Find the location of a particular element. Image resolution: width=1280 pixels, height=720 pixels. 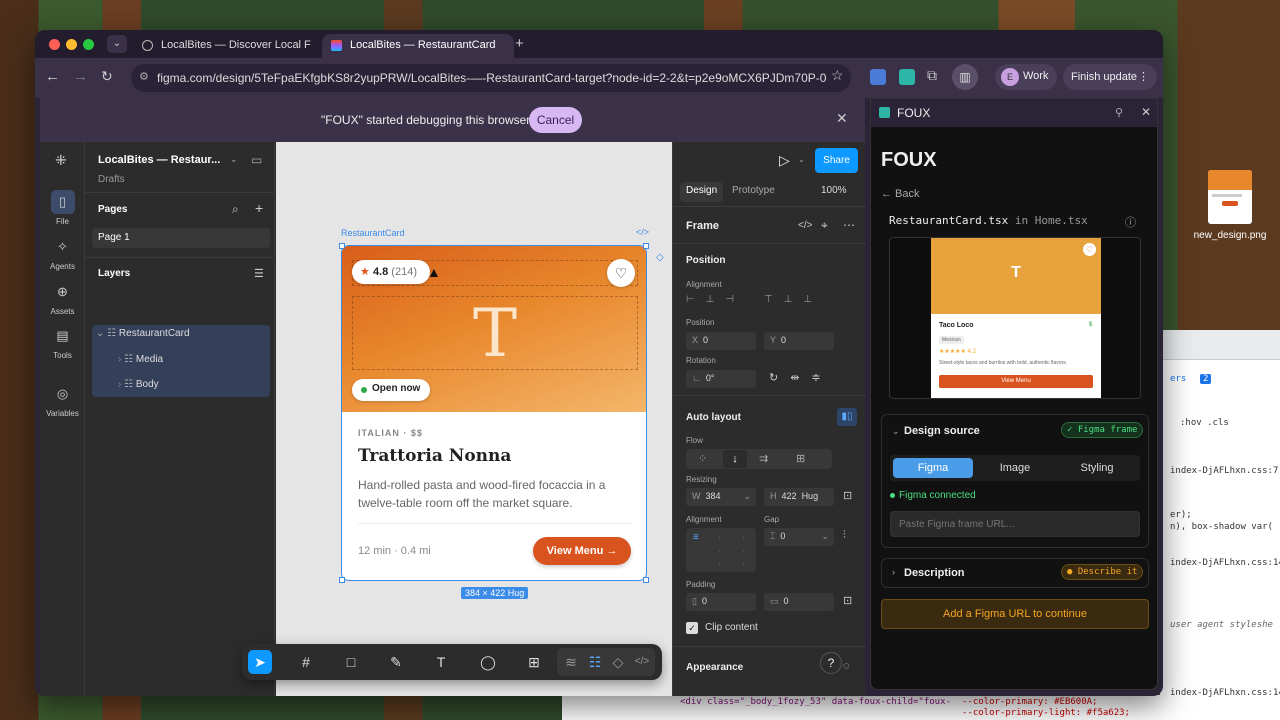

frame-label: RestaurantCard is located at coordinates (373, 233).